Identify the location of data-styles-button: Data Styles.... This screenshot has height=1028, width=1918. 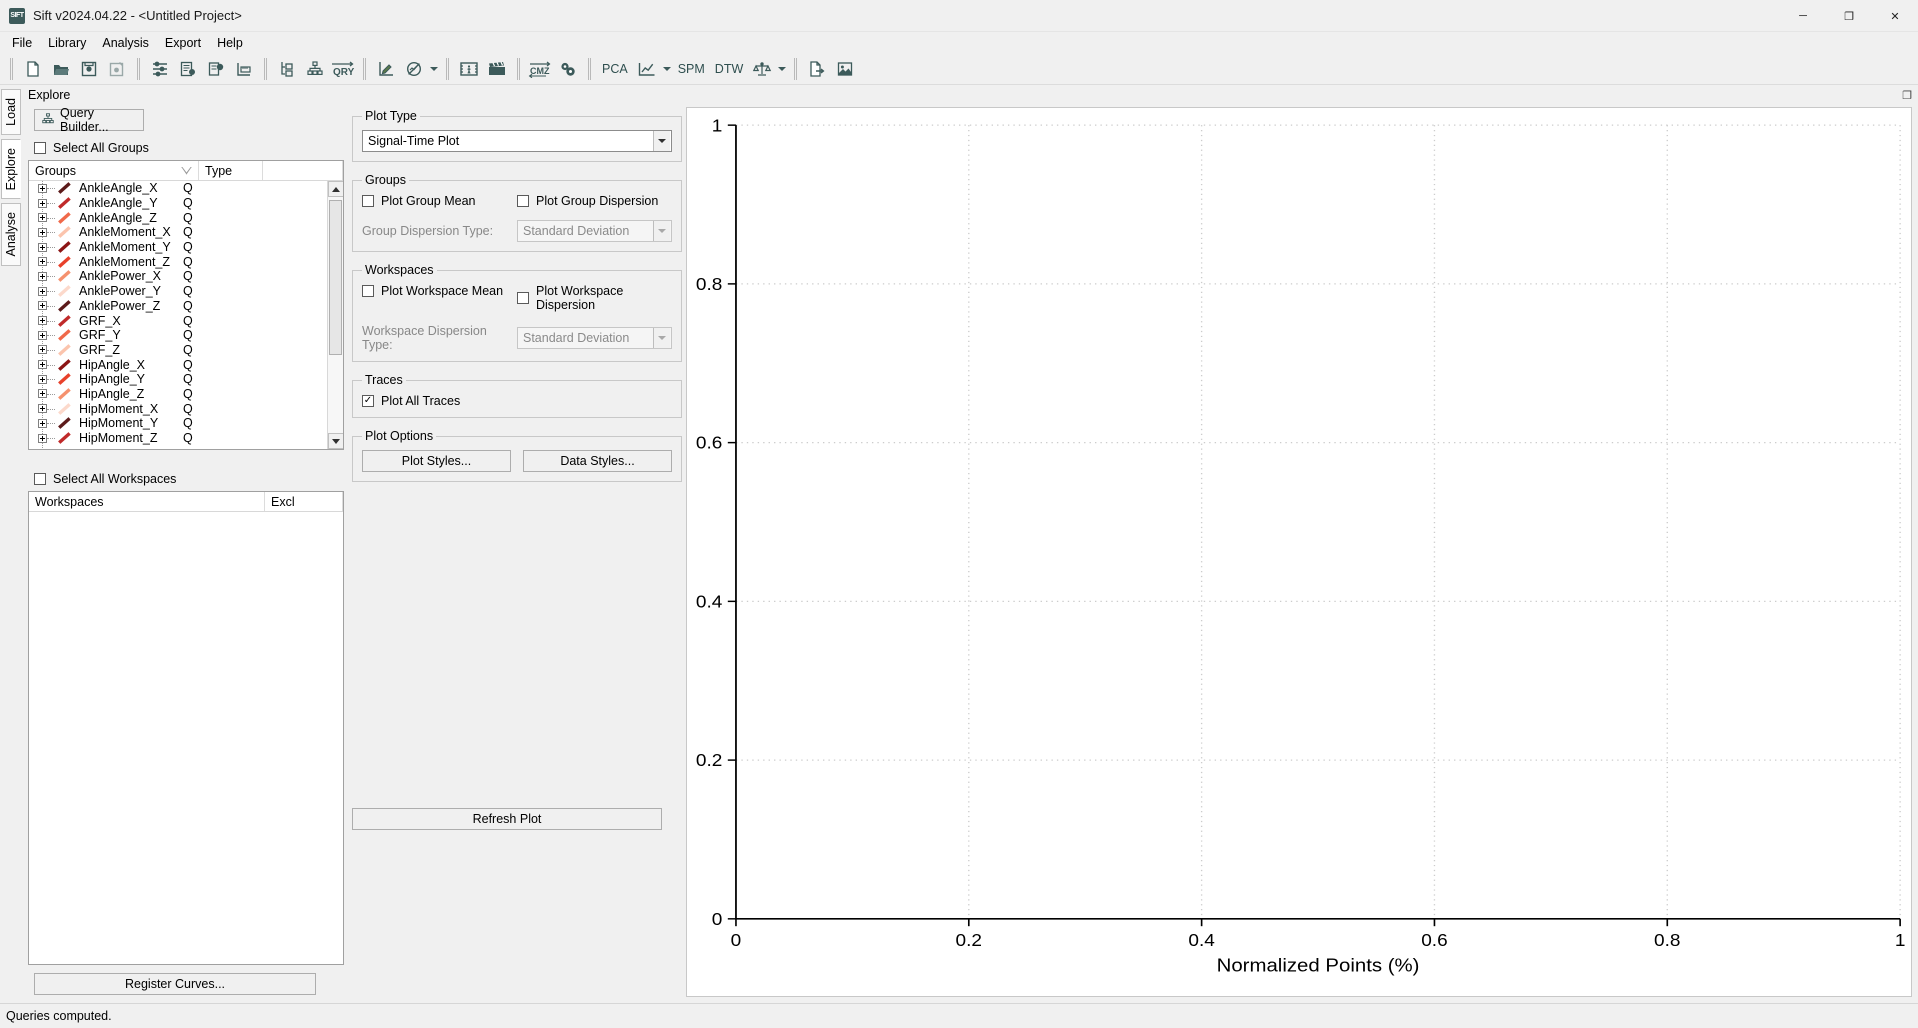
(597, 461).